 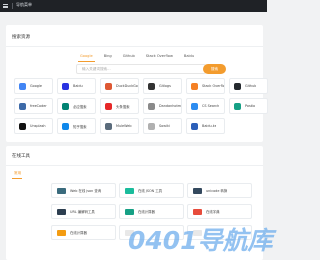 I want to click on site-link: Sowiki, so click(x=162, y=126).